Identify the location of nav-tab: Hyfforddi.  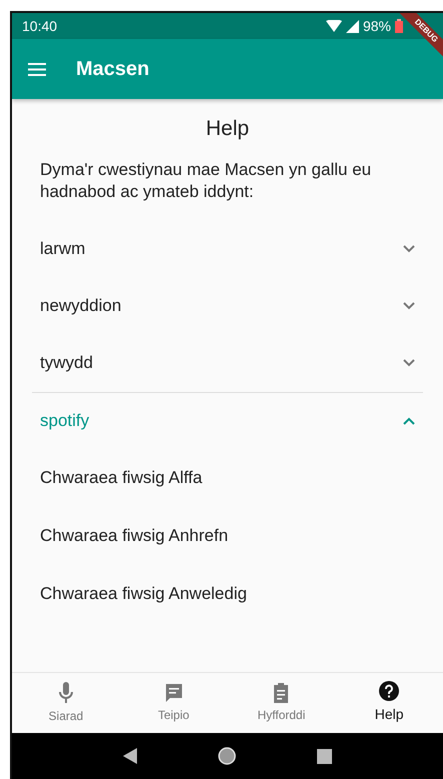
(282, 703).